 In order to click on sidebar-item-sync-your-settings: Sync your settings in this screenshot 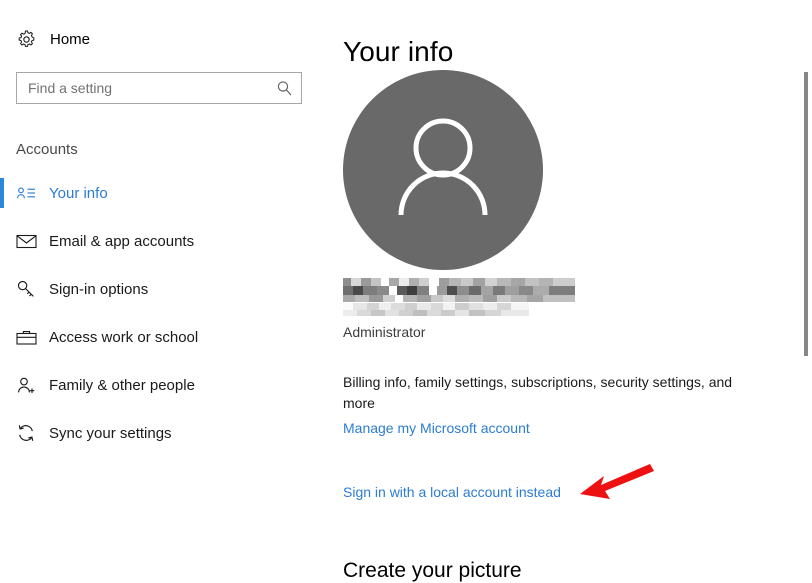, I will do `click(165, 433)`.